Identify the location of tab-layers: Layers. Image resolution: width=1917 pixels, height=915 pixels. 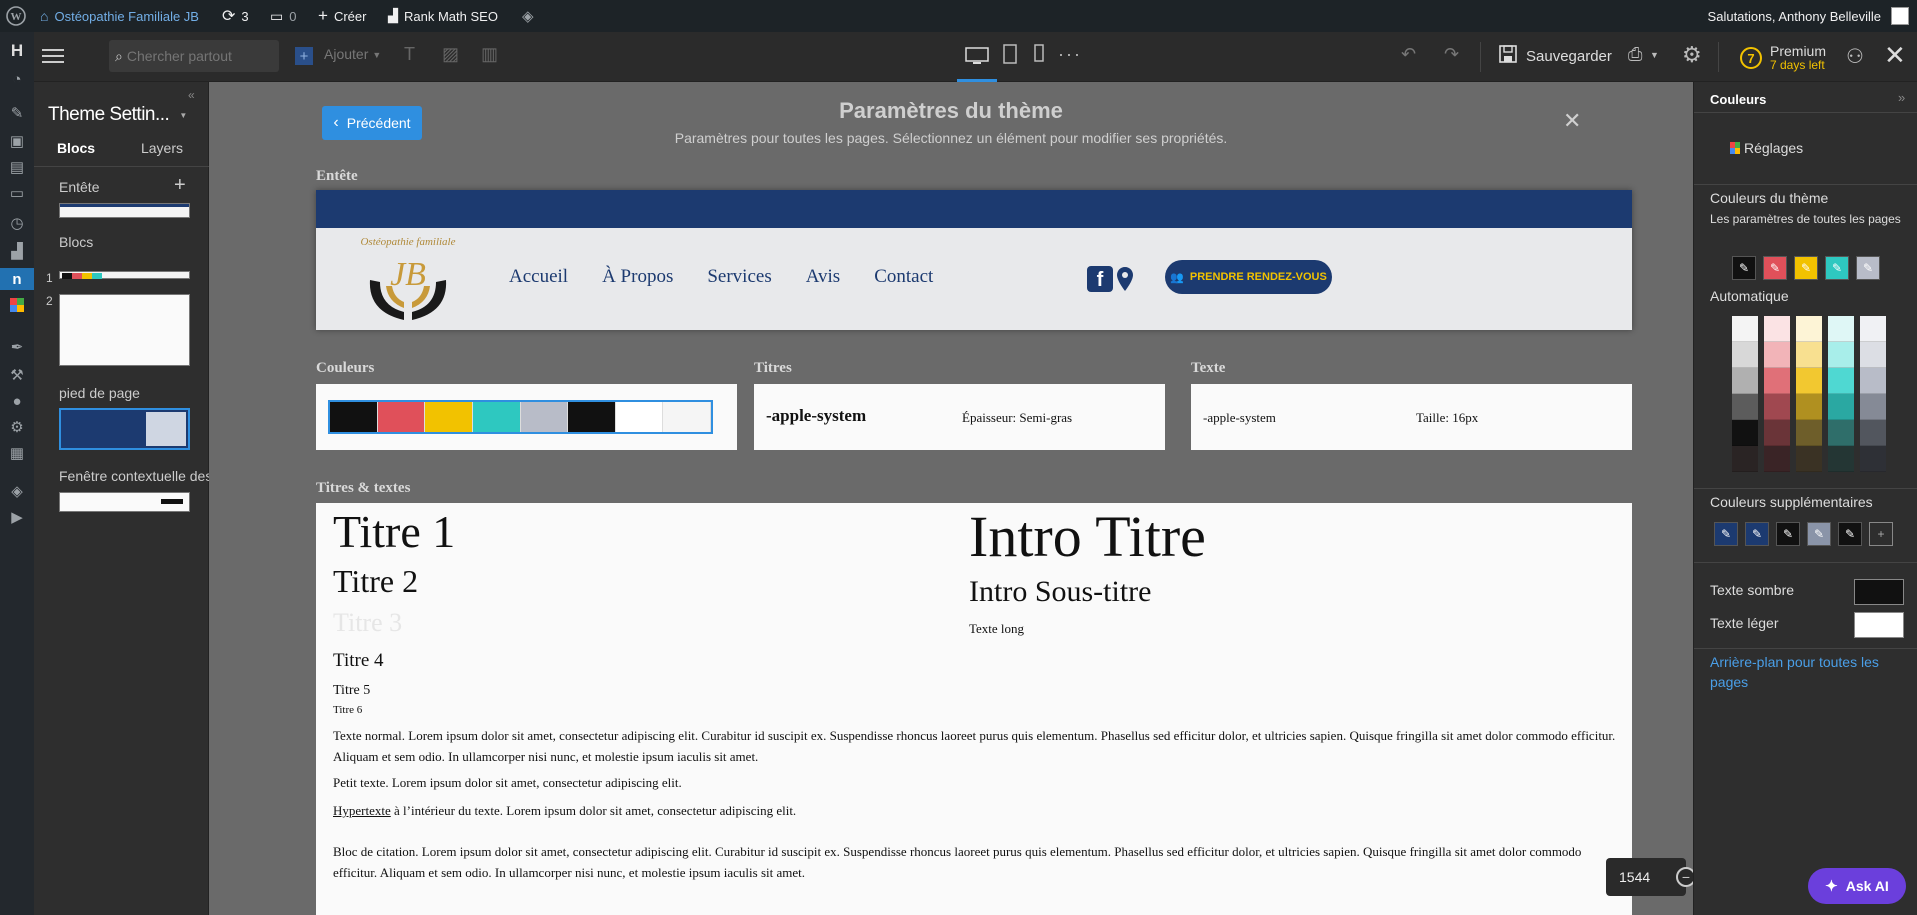
(162, 148).